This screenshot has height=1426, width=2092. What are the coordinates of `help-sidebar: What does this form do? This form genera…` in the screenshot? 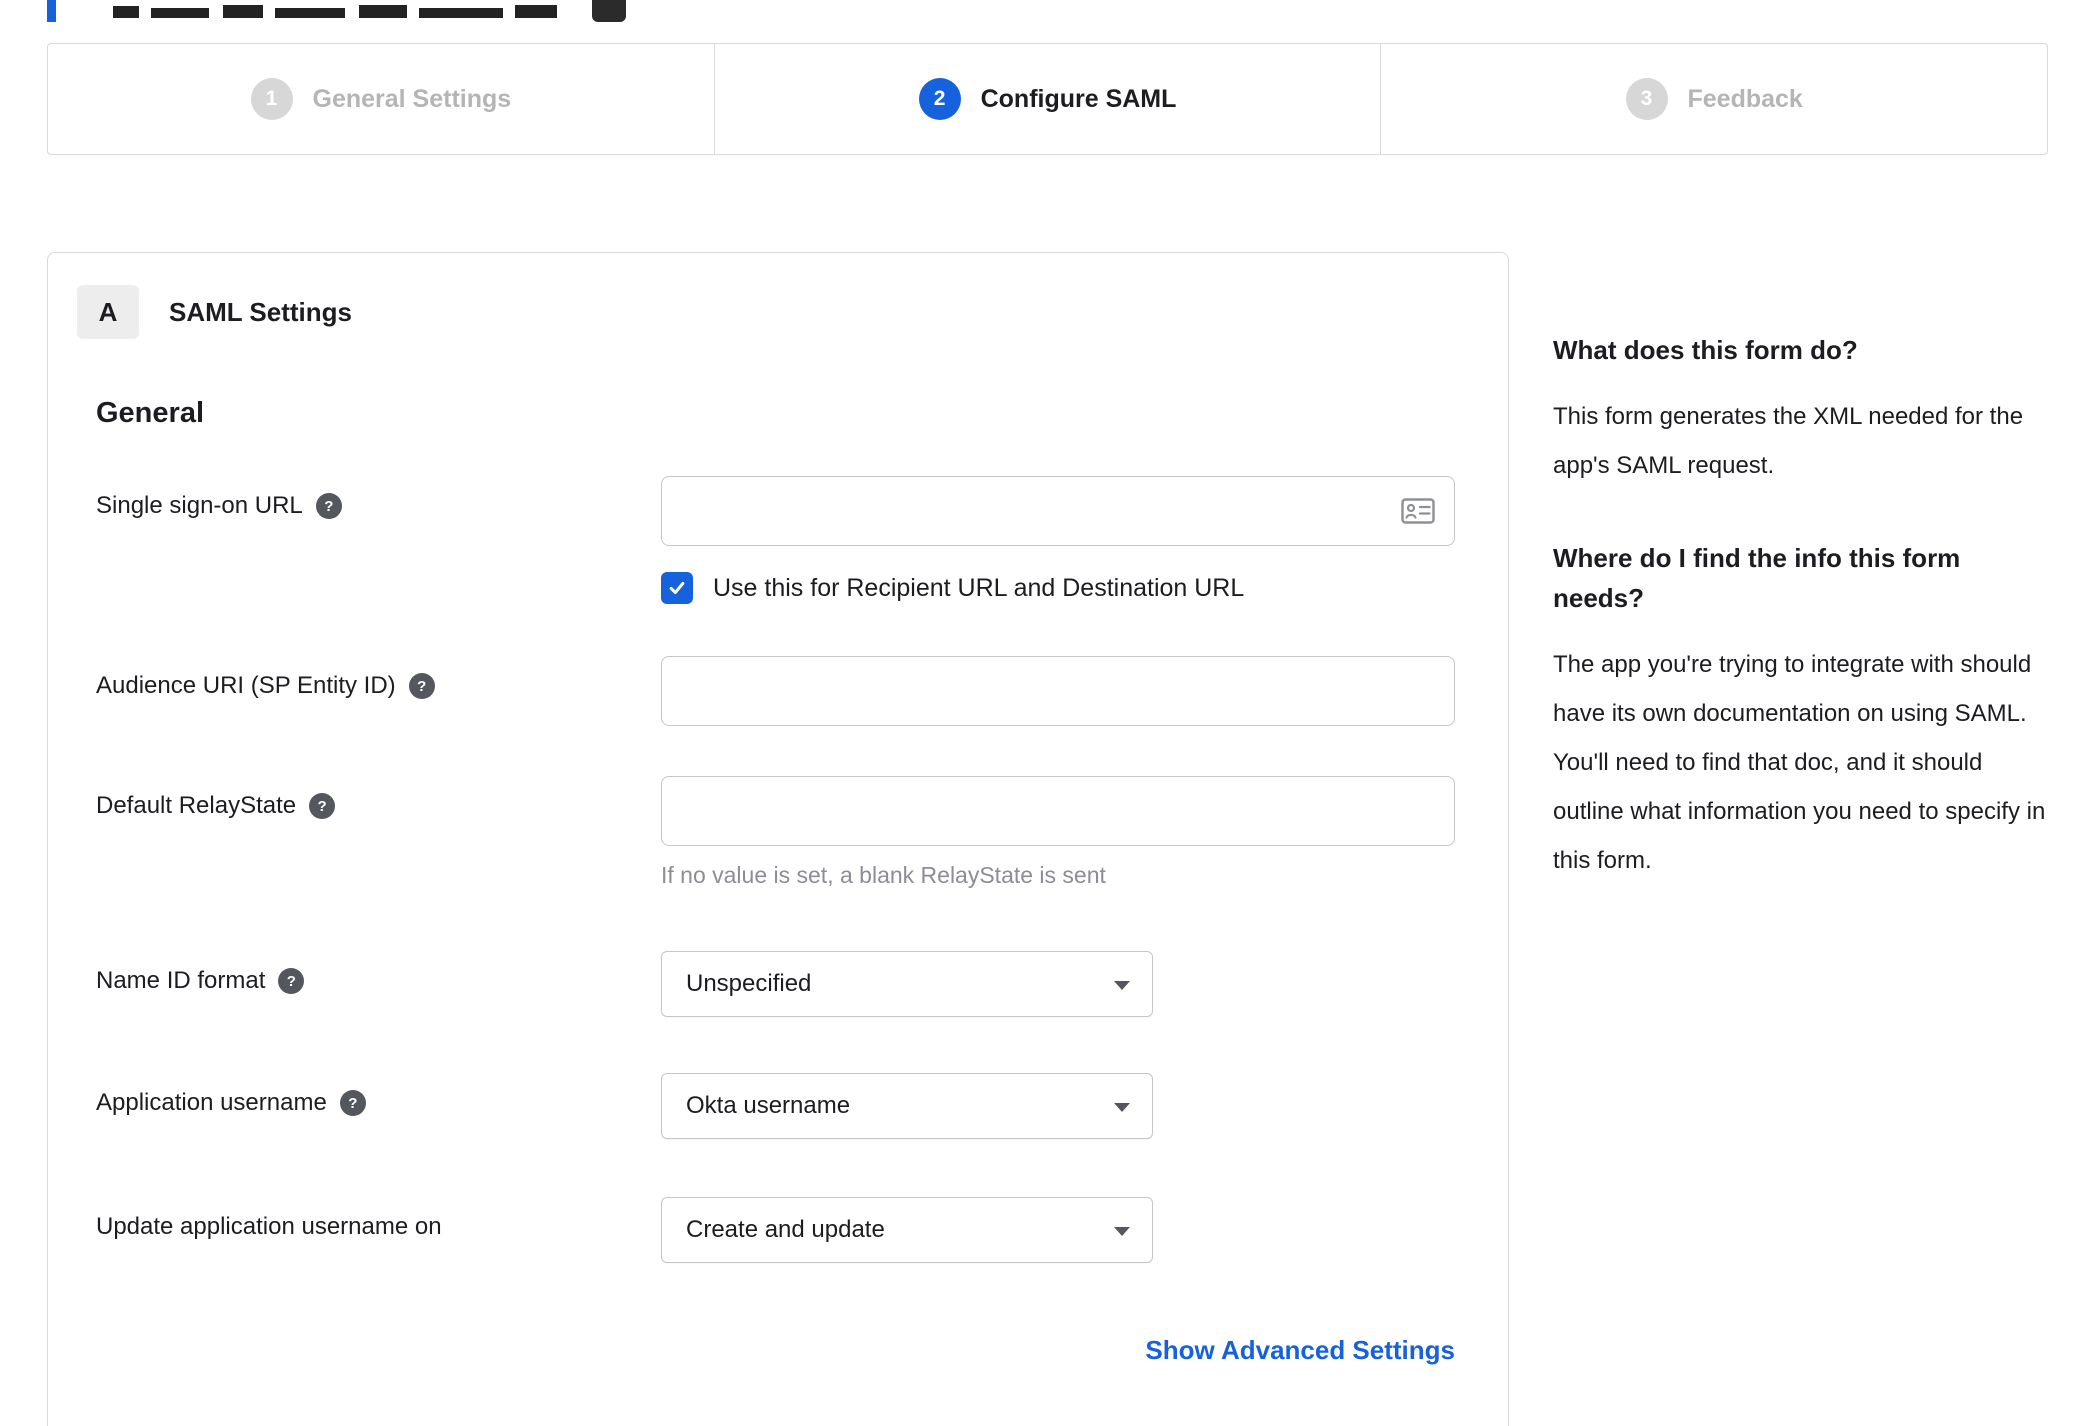 It's located at (1805, 607).